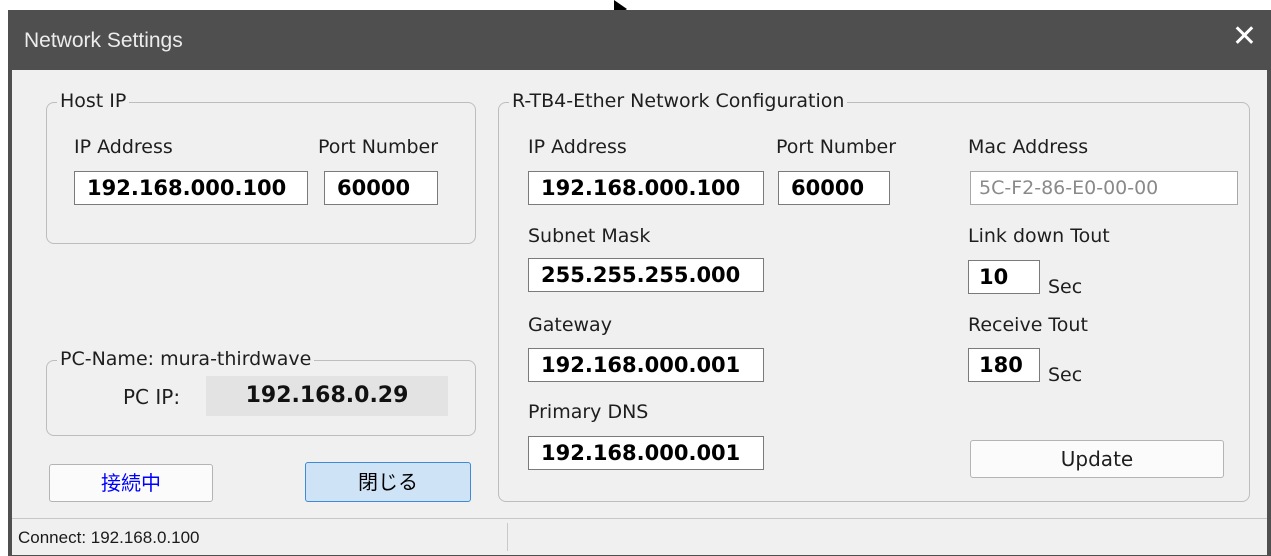 This screenshot has width=1271, height=556. What do you see at coordinates (186, 359) in the screenshot?
I see `pc-name-group-label: PC-Name: mura-thirdwave` at bounding box center [186, 359].